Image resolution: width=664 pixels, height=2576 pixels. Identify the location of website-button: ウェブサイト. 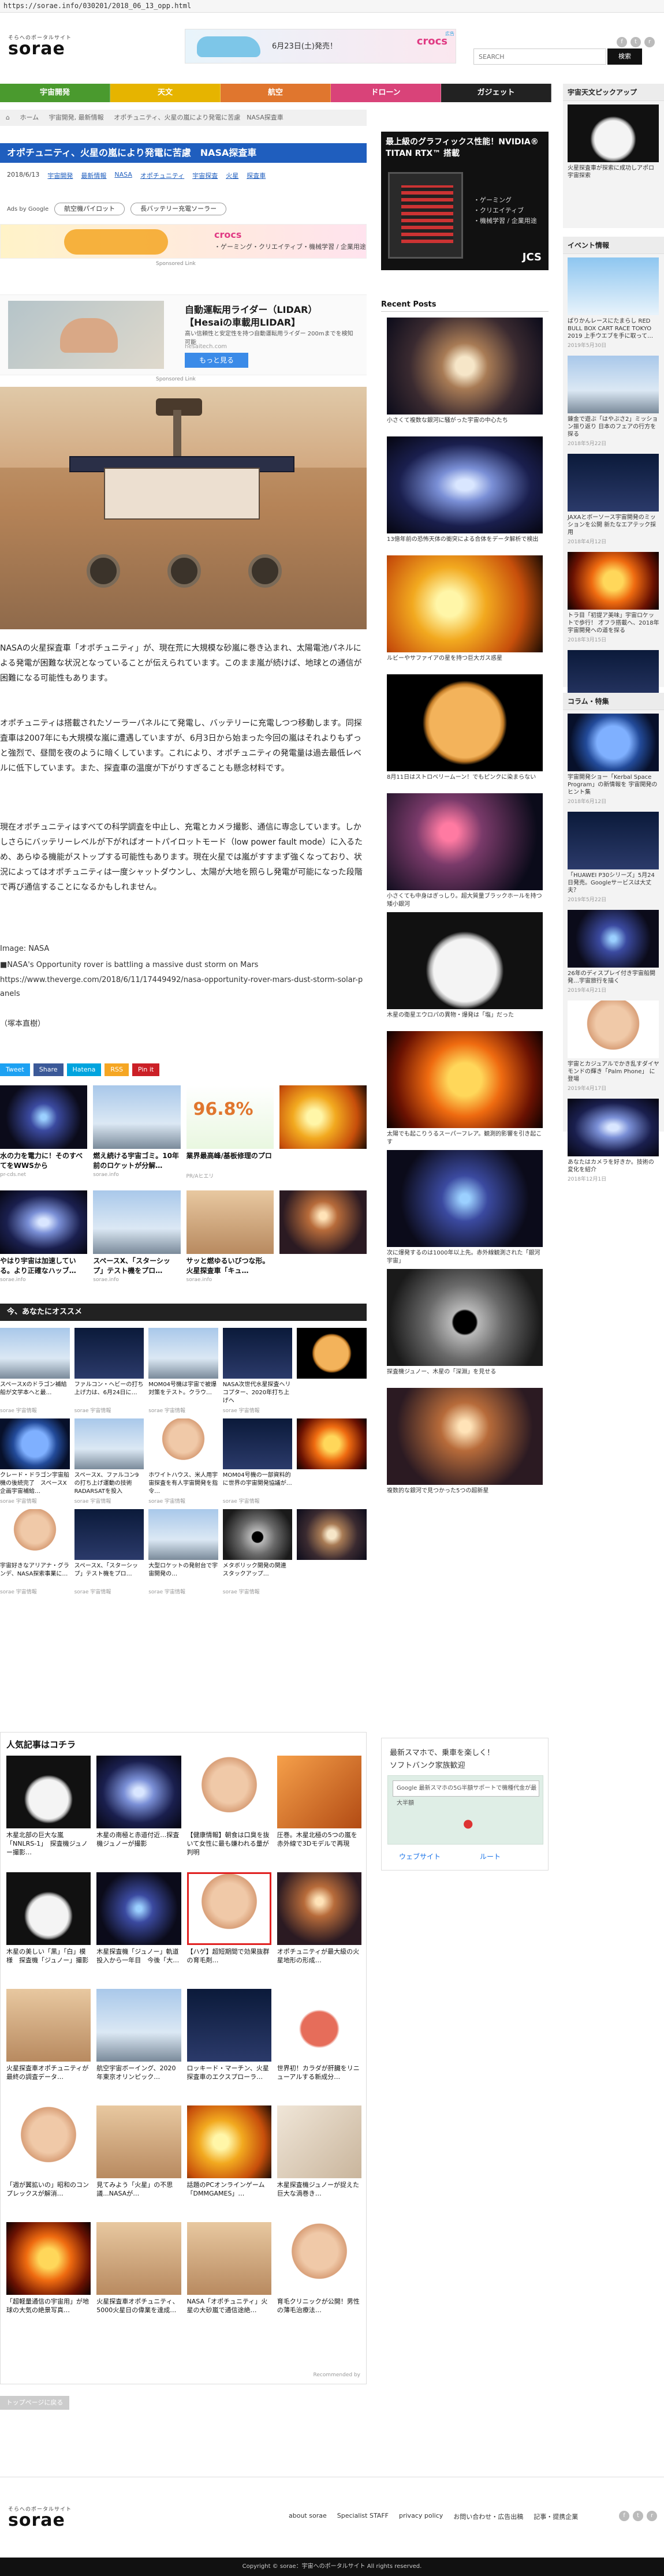
(420, 1856).